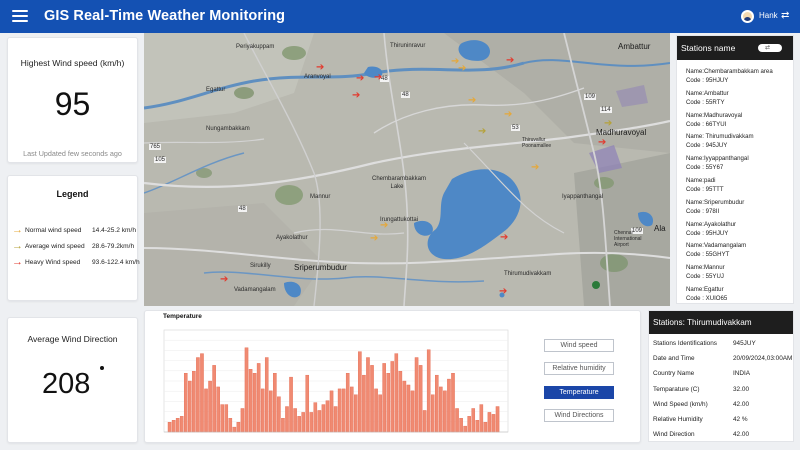 The height and width of the screenshot is (450, 800). I want to click on user-name: Hank, so click(768, 15).